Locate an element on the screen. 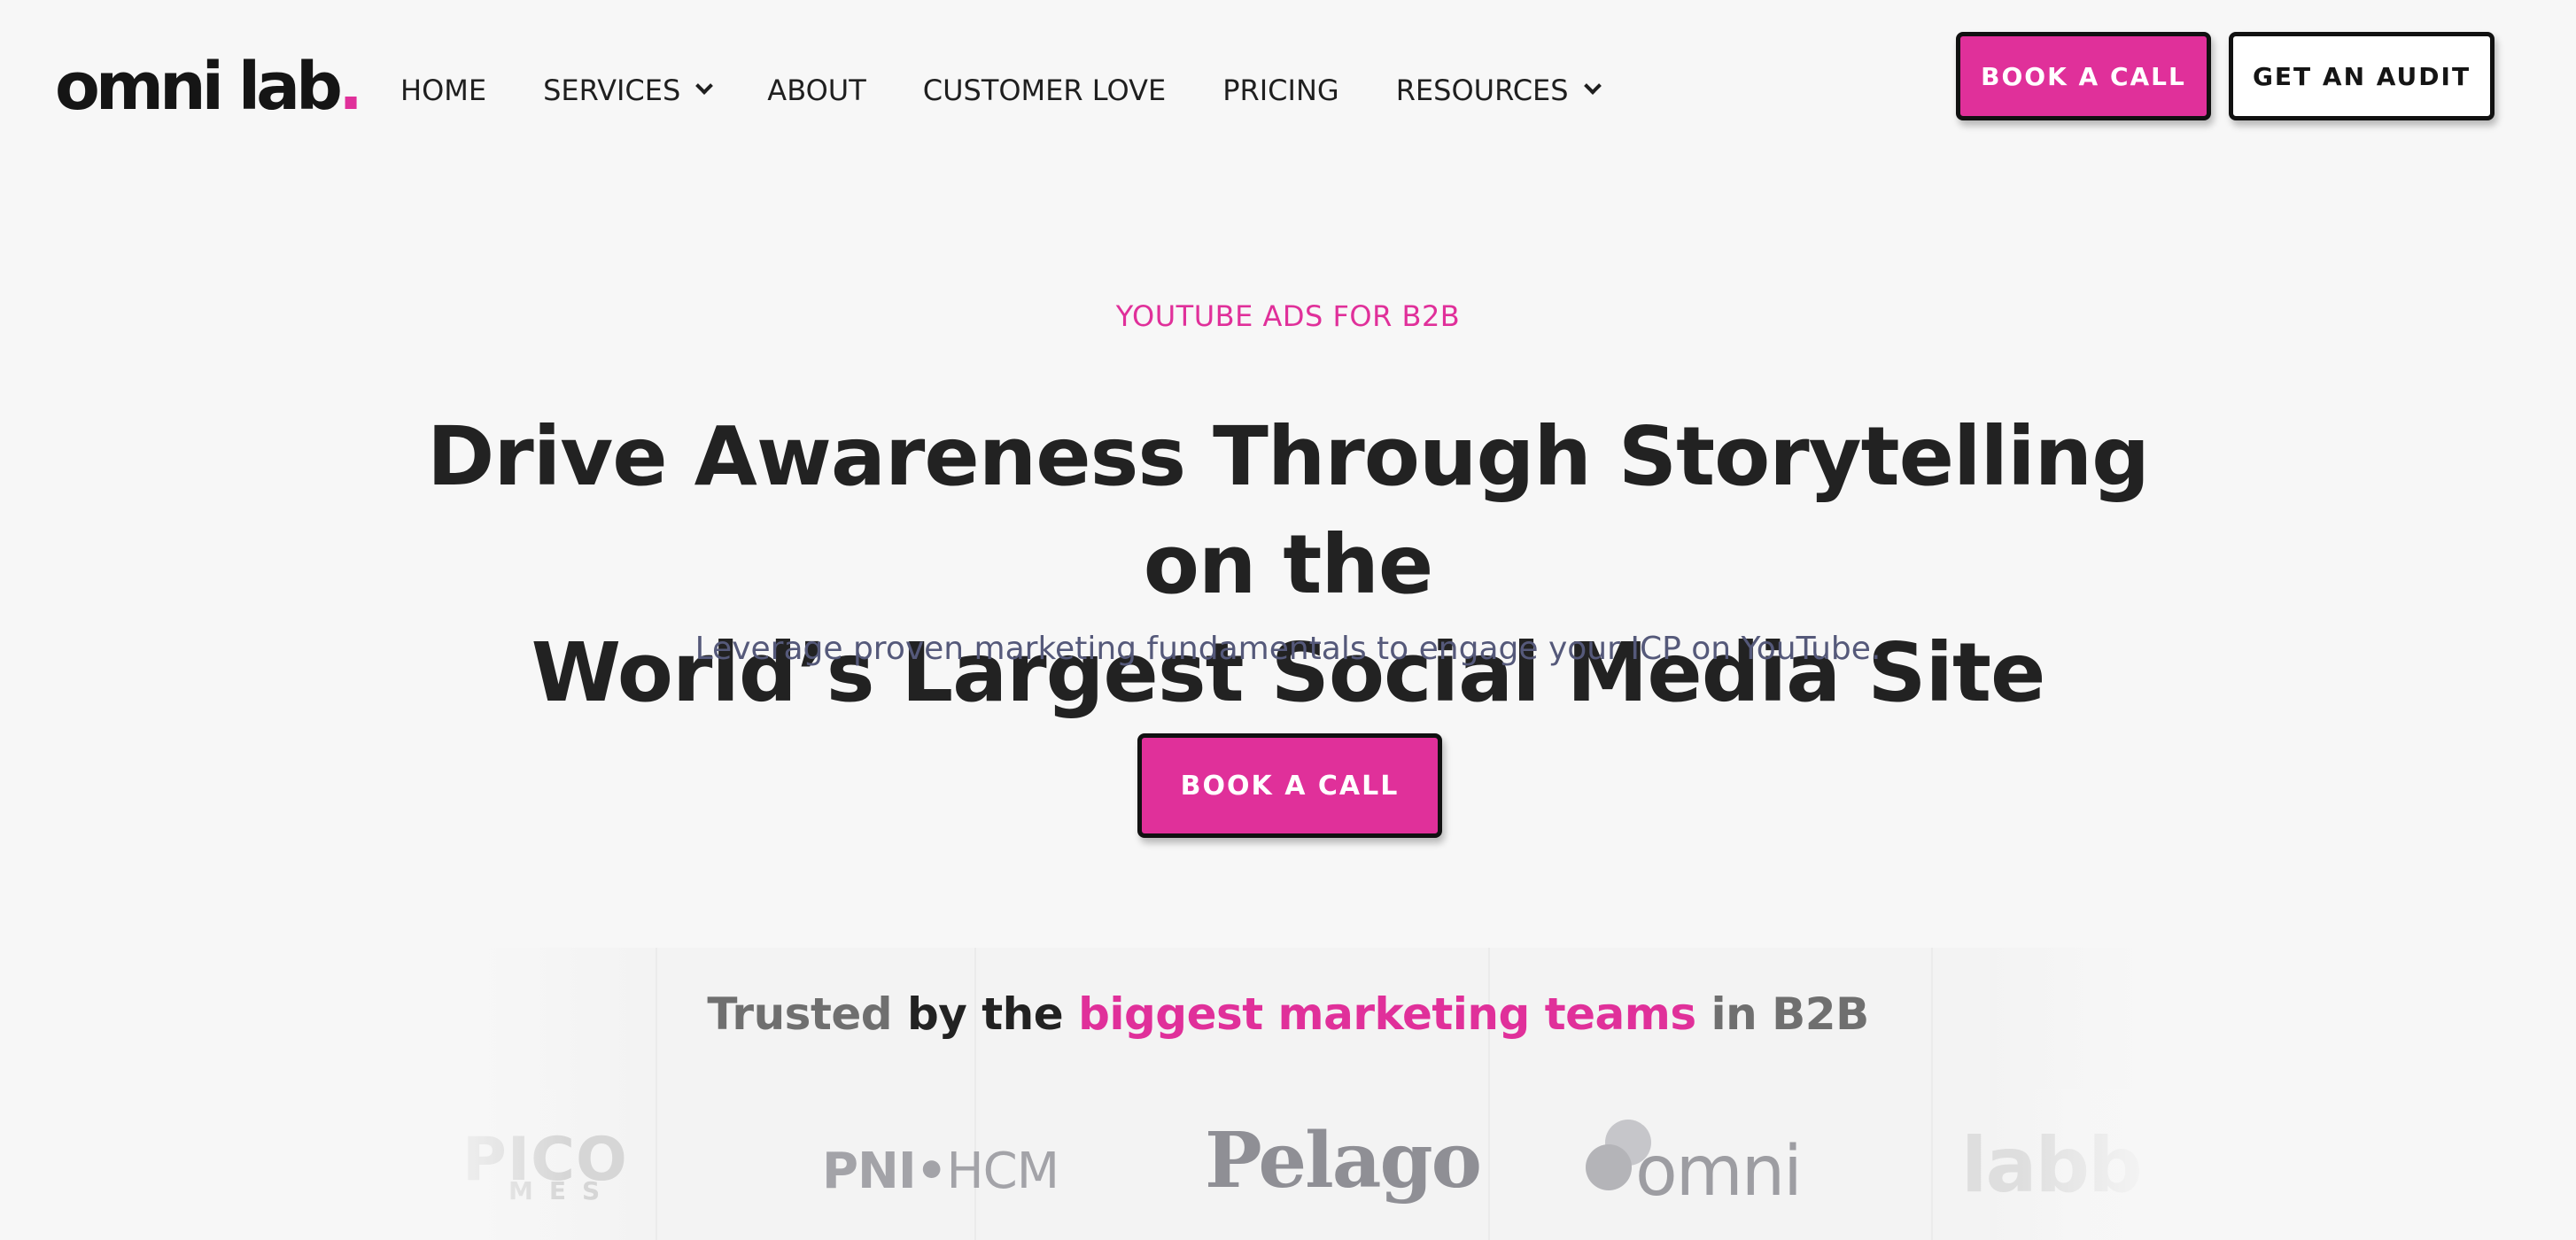 The image size is (2576, 1240). header-get-audit-button: GET AN AUDIT is located at coordinates (2362, 76).